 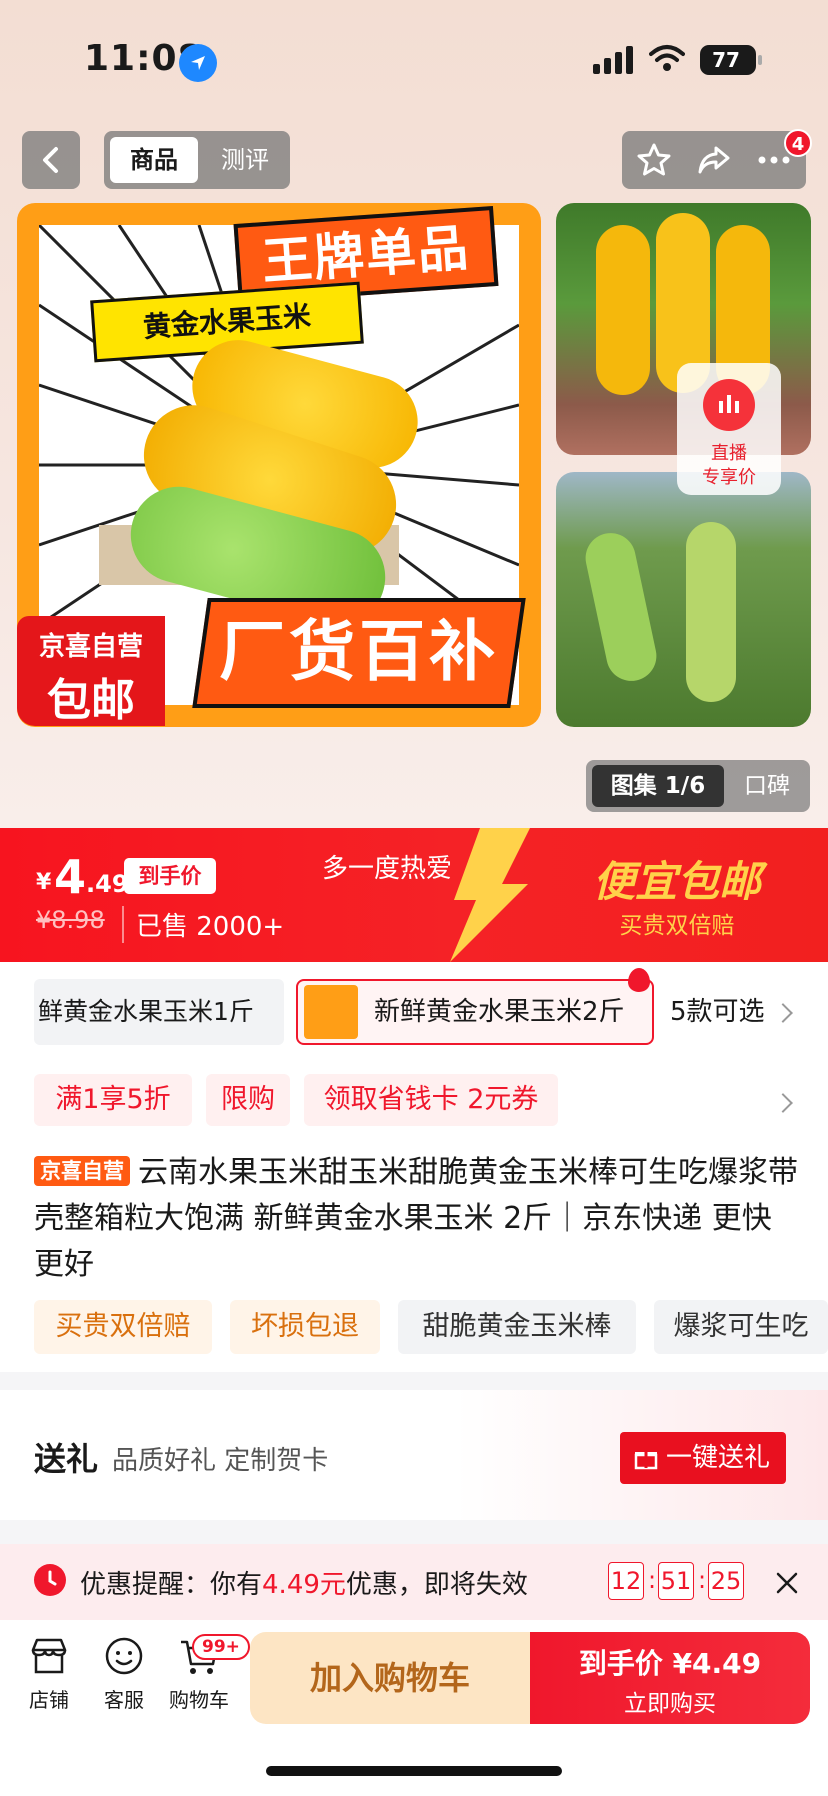 What do you see at coordinates (154, 160) in the screenshot?
I see `tab-product: 商品` at bounding box center [154, 160].